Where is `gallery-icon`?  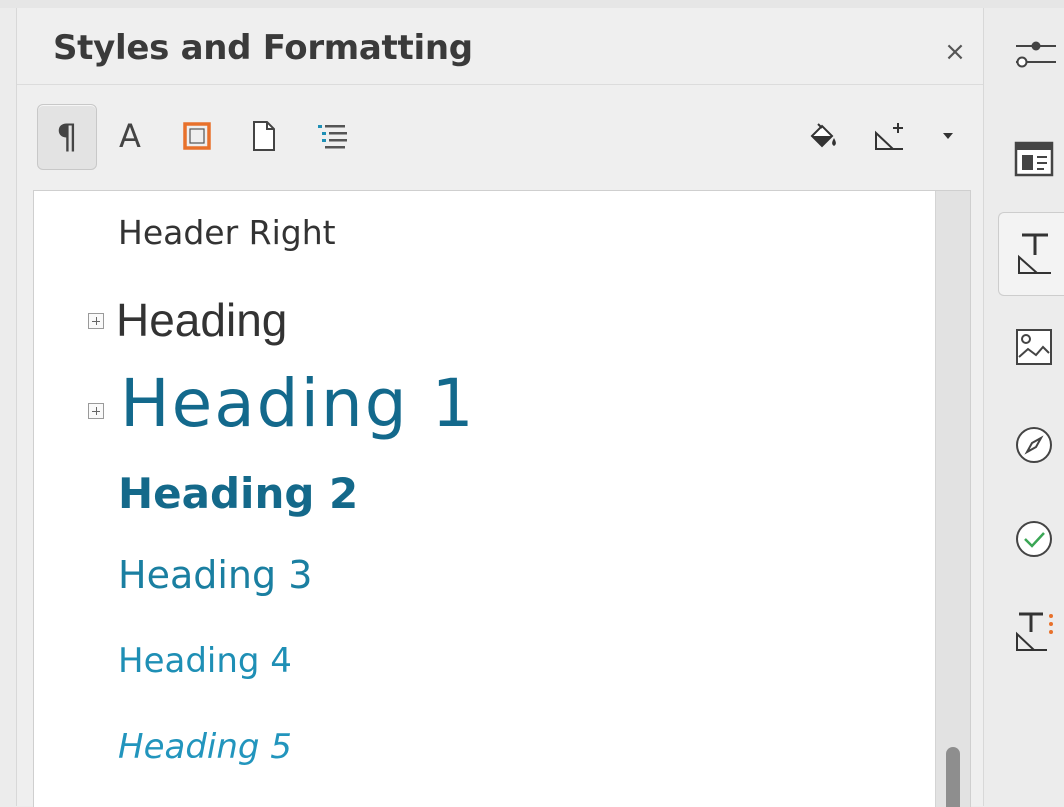 gallery-icon is located at coordinates (1034, 347).